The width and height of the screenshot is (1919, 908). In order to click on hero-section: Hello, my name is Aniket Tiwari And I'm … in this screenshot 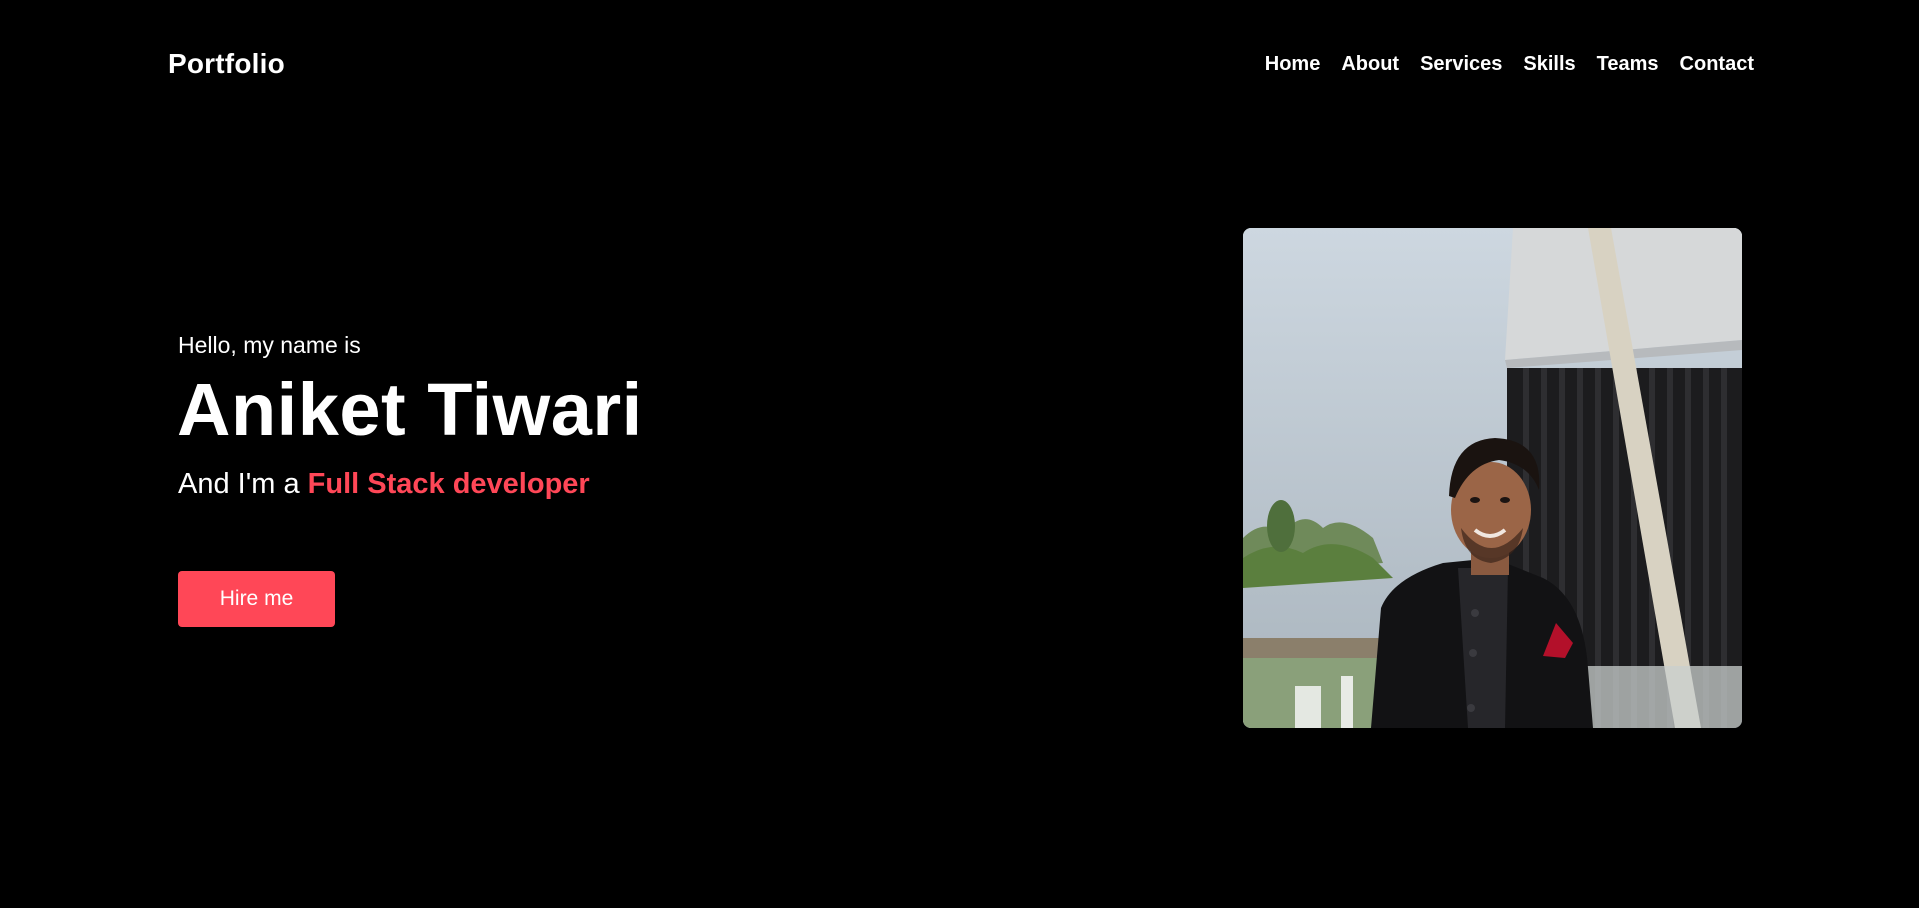, I will do `click(557, 416)`.